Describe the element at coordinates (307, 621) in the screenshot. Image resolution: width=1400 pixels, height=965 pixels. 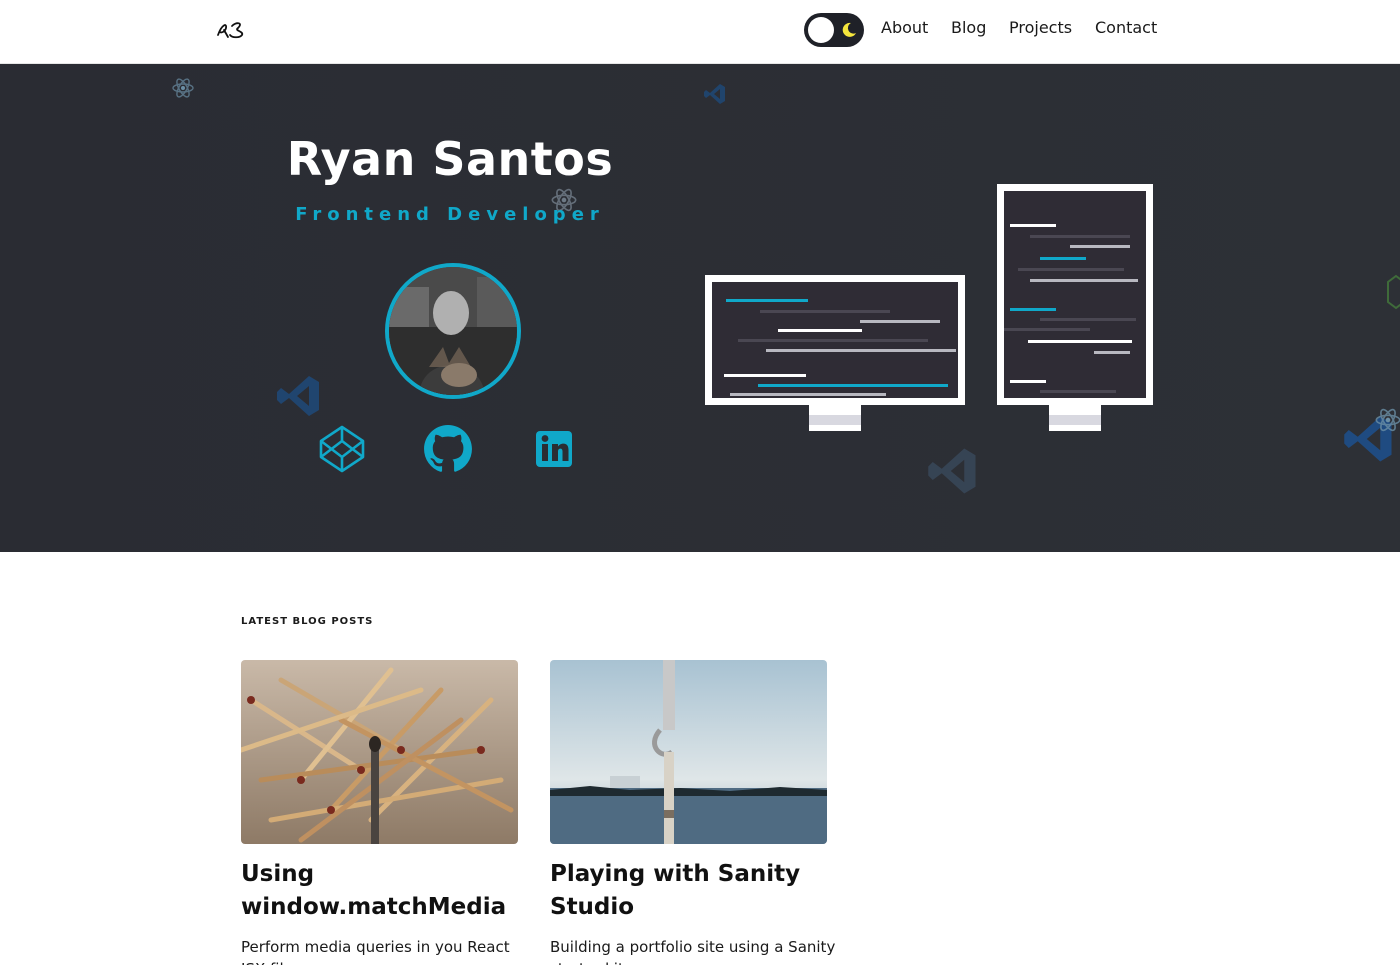
I see `section-label: LATEST BLOG POSTS` at that location.